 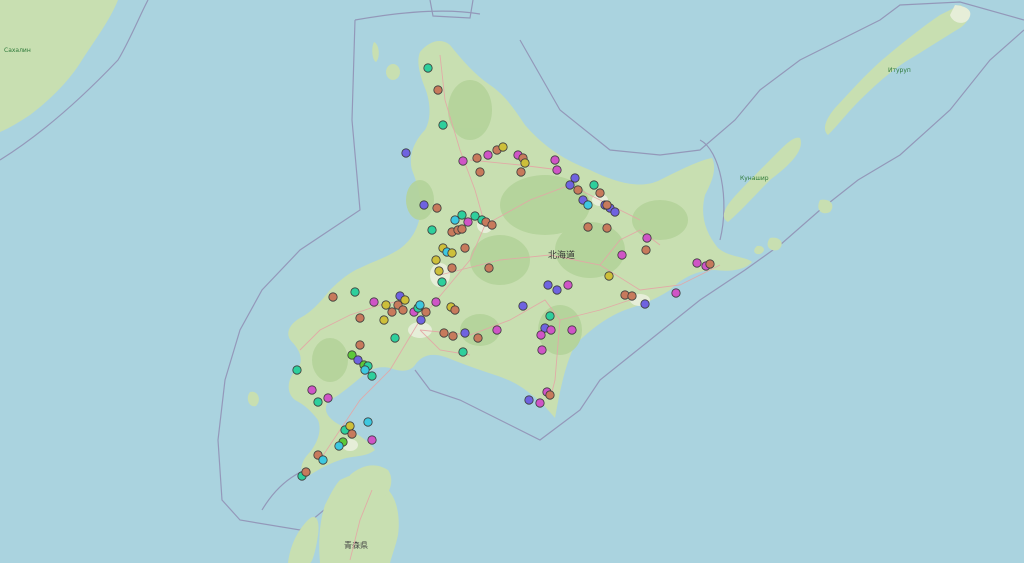 I want to click on sakhalin-label: Сахалин, so click(x=17, y=50).